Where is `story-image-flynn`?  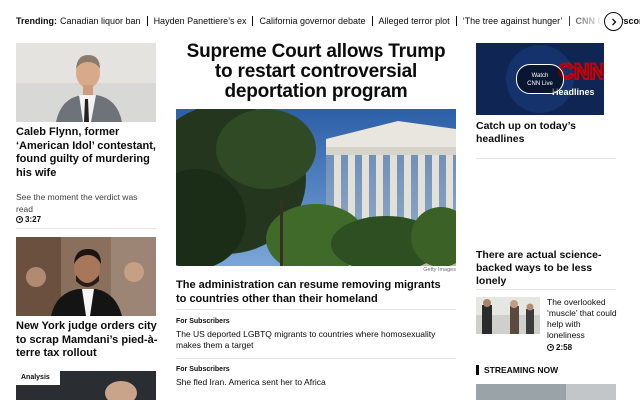
story-image-flynn is located at coordinates (86, 82).